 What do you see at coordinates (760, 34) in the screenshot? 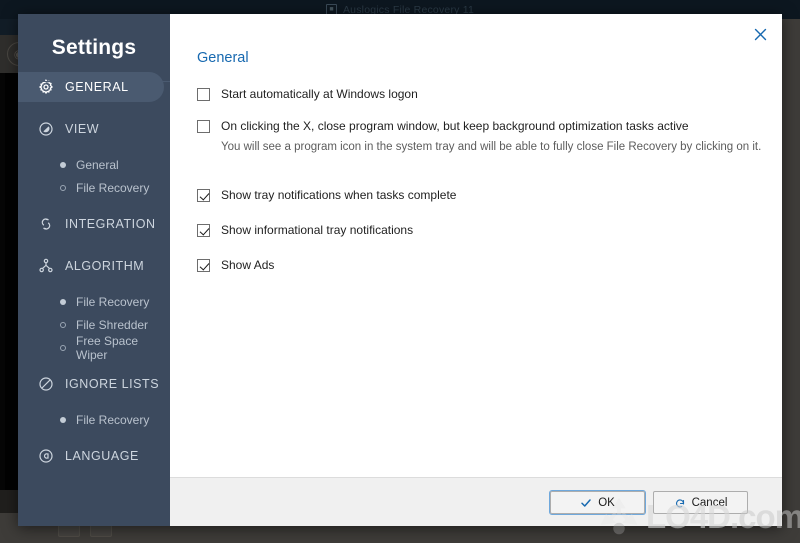
I see `close-icon` at bounding box center [760, 34].